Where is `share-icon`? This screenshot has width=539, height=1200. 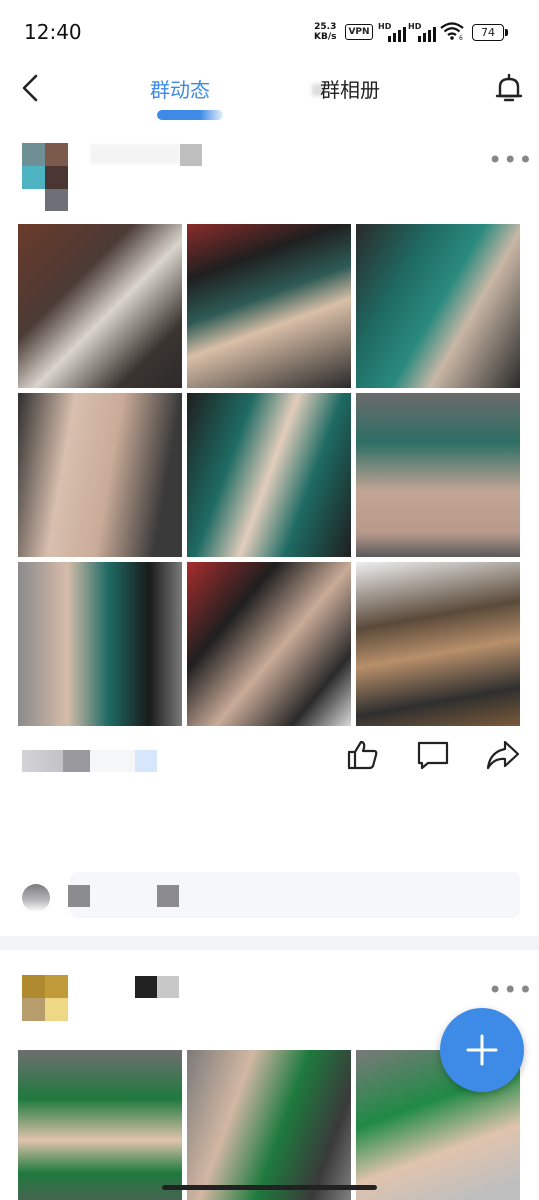
share-icon is located at coordinates (503, 755).